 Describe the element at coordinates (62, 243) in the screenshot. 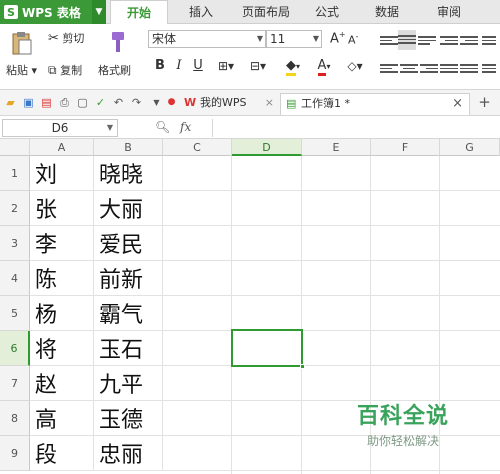

I see `cell-a3: 李` at that location.